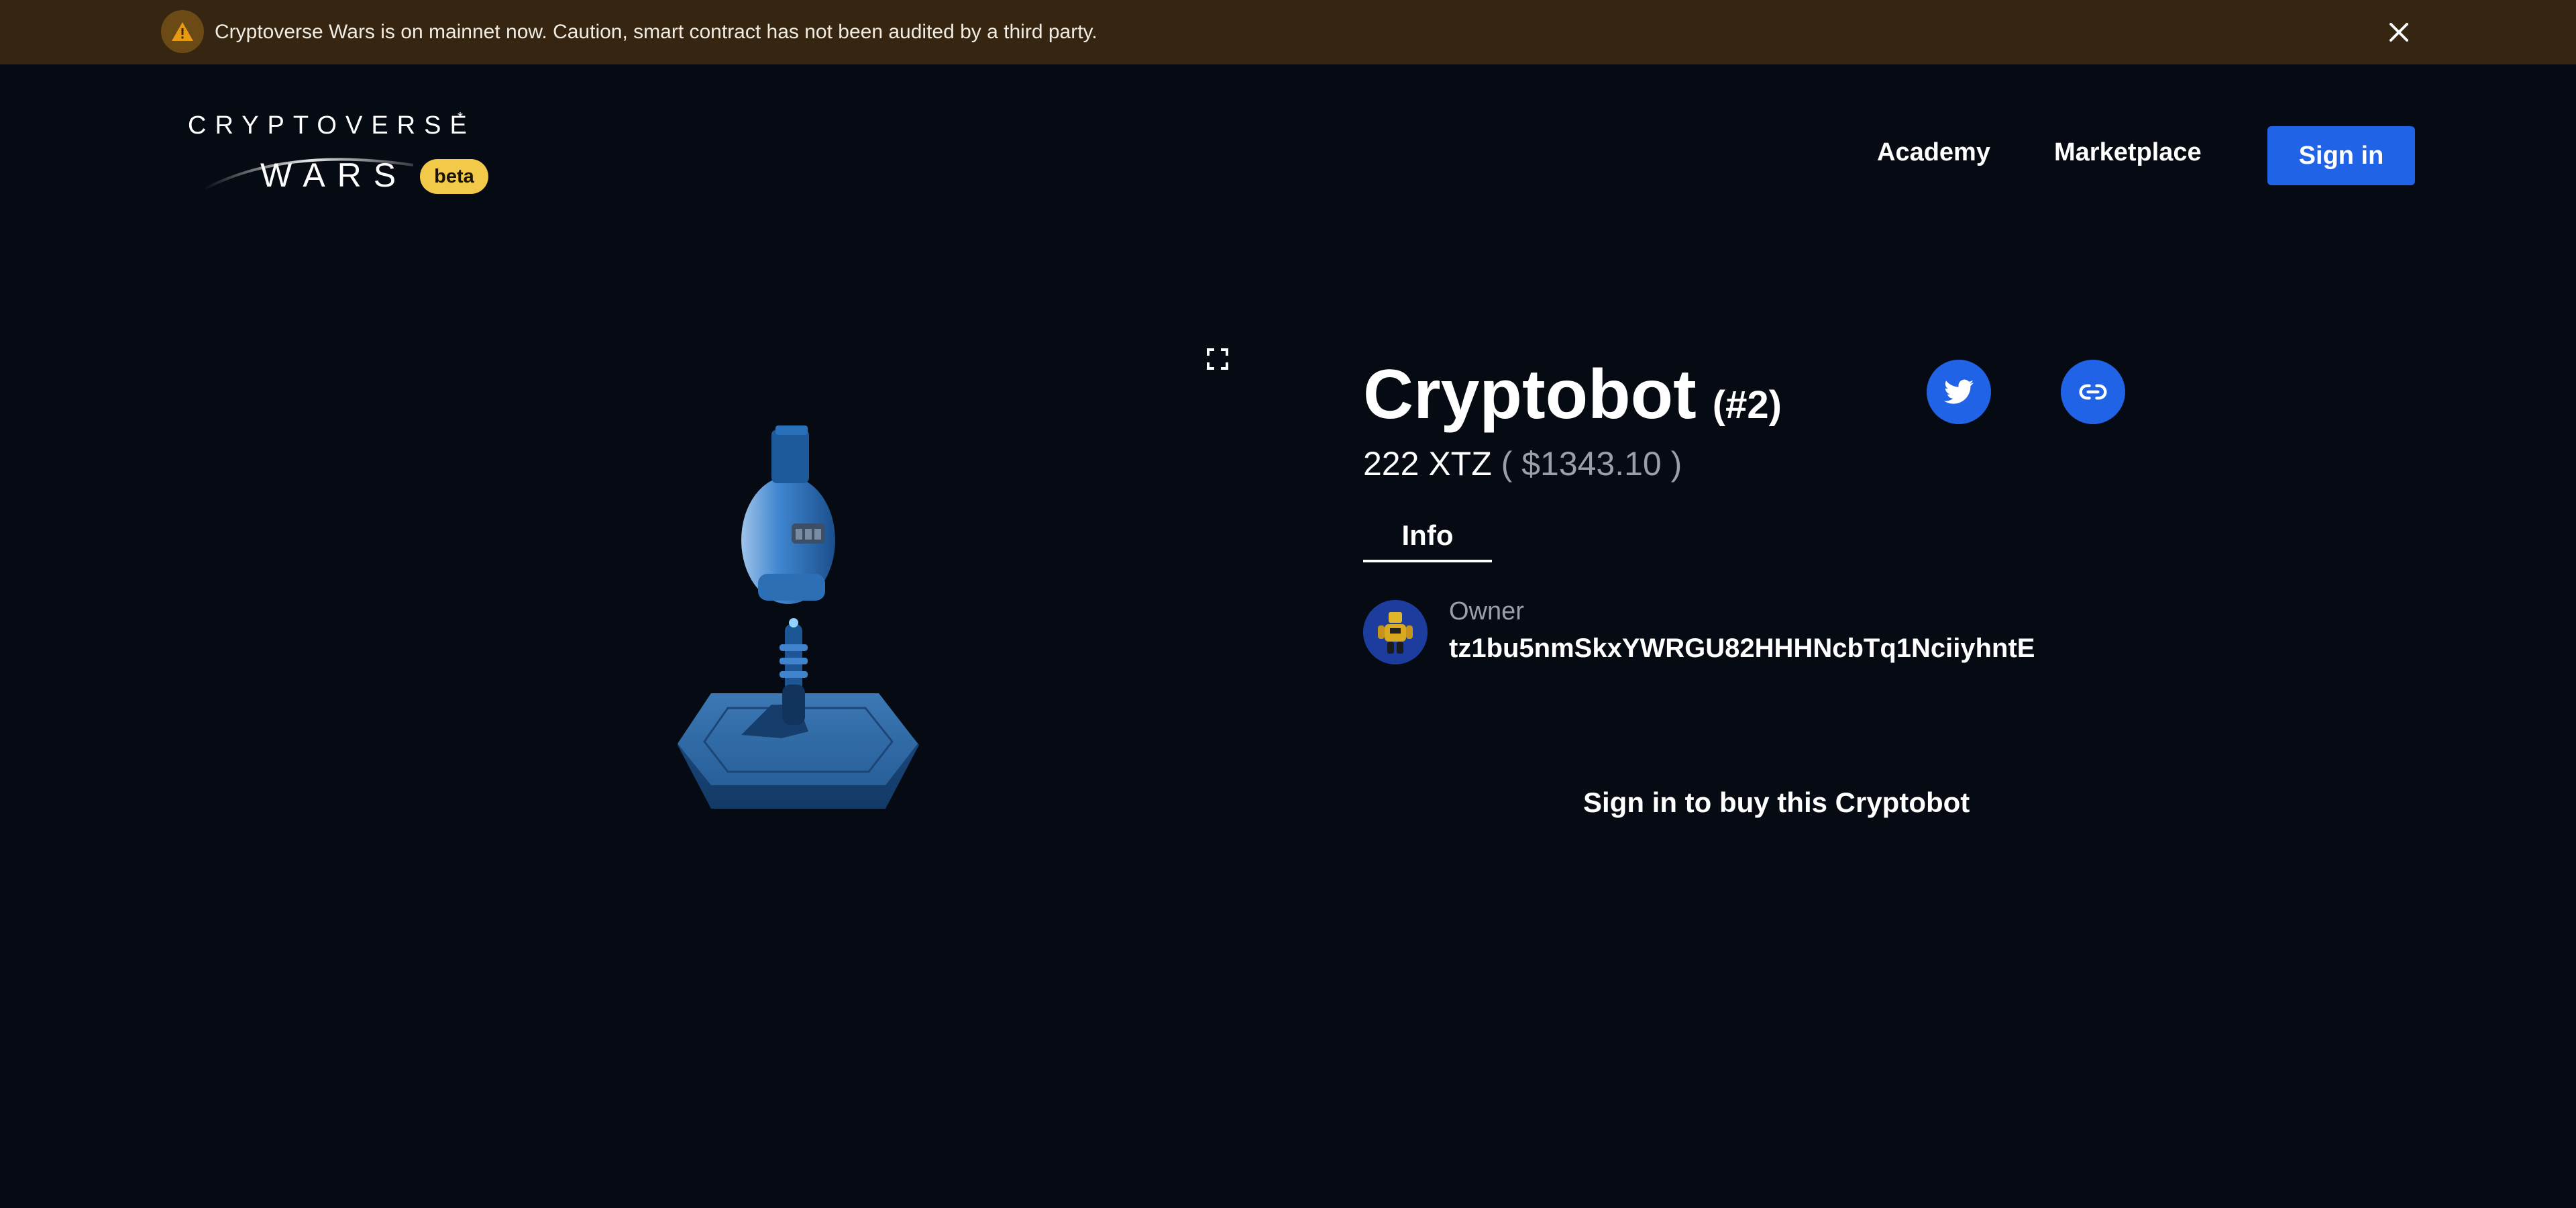 This screenshot has height=1208, width=2576. Describe the element at coordinates (1217, 359) in the screenshot. I see `fullscreen-icon` at that location.